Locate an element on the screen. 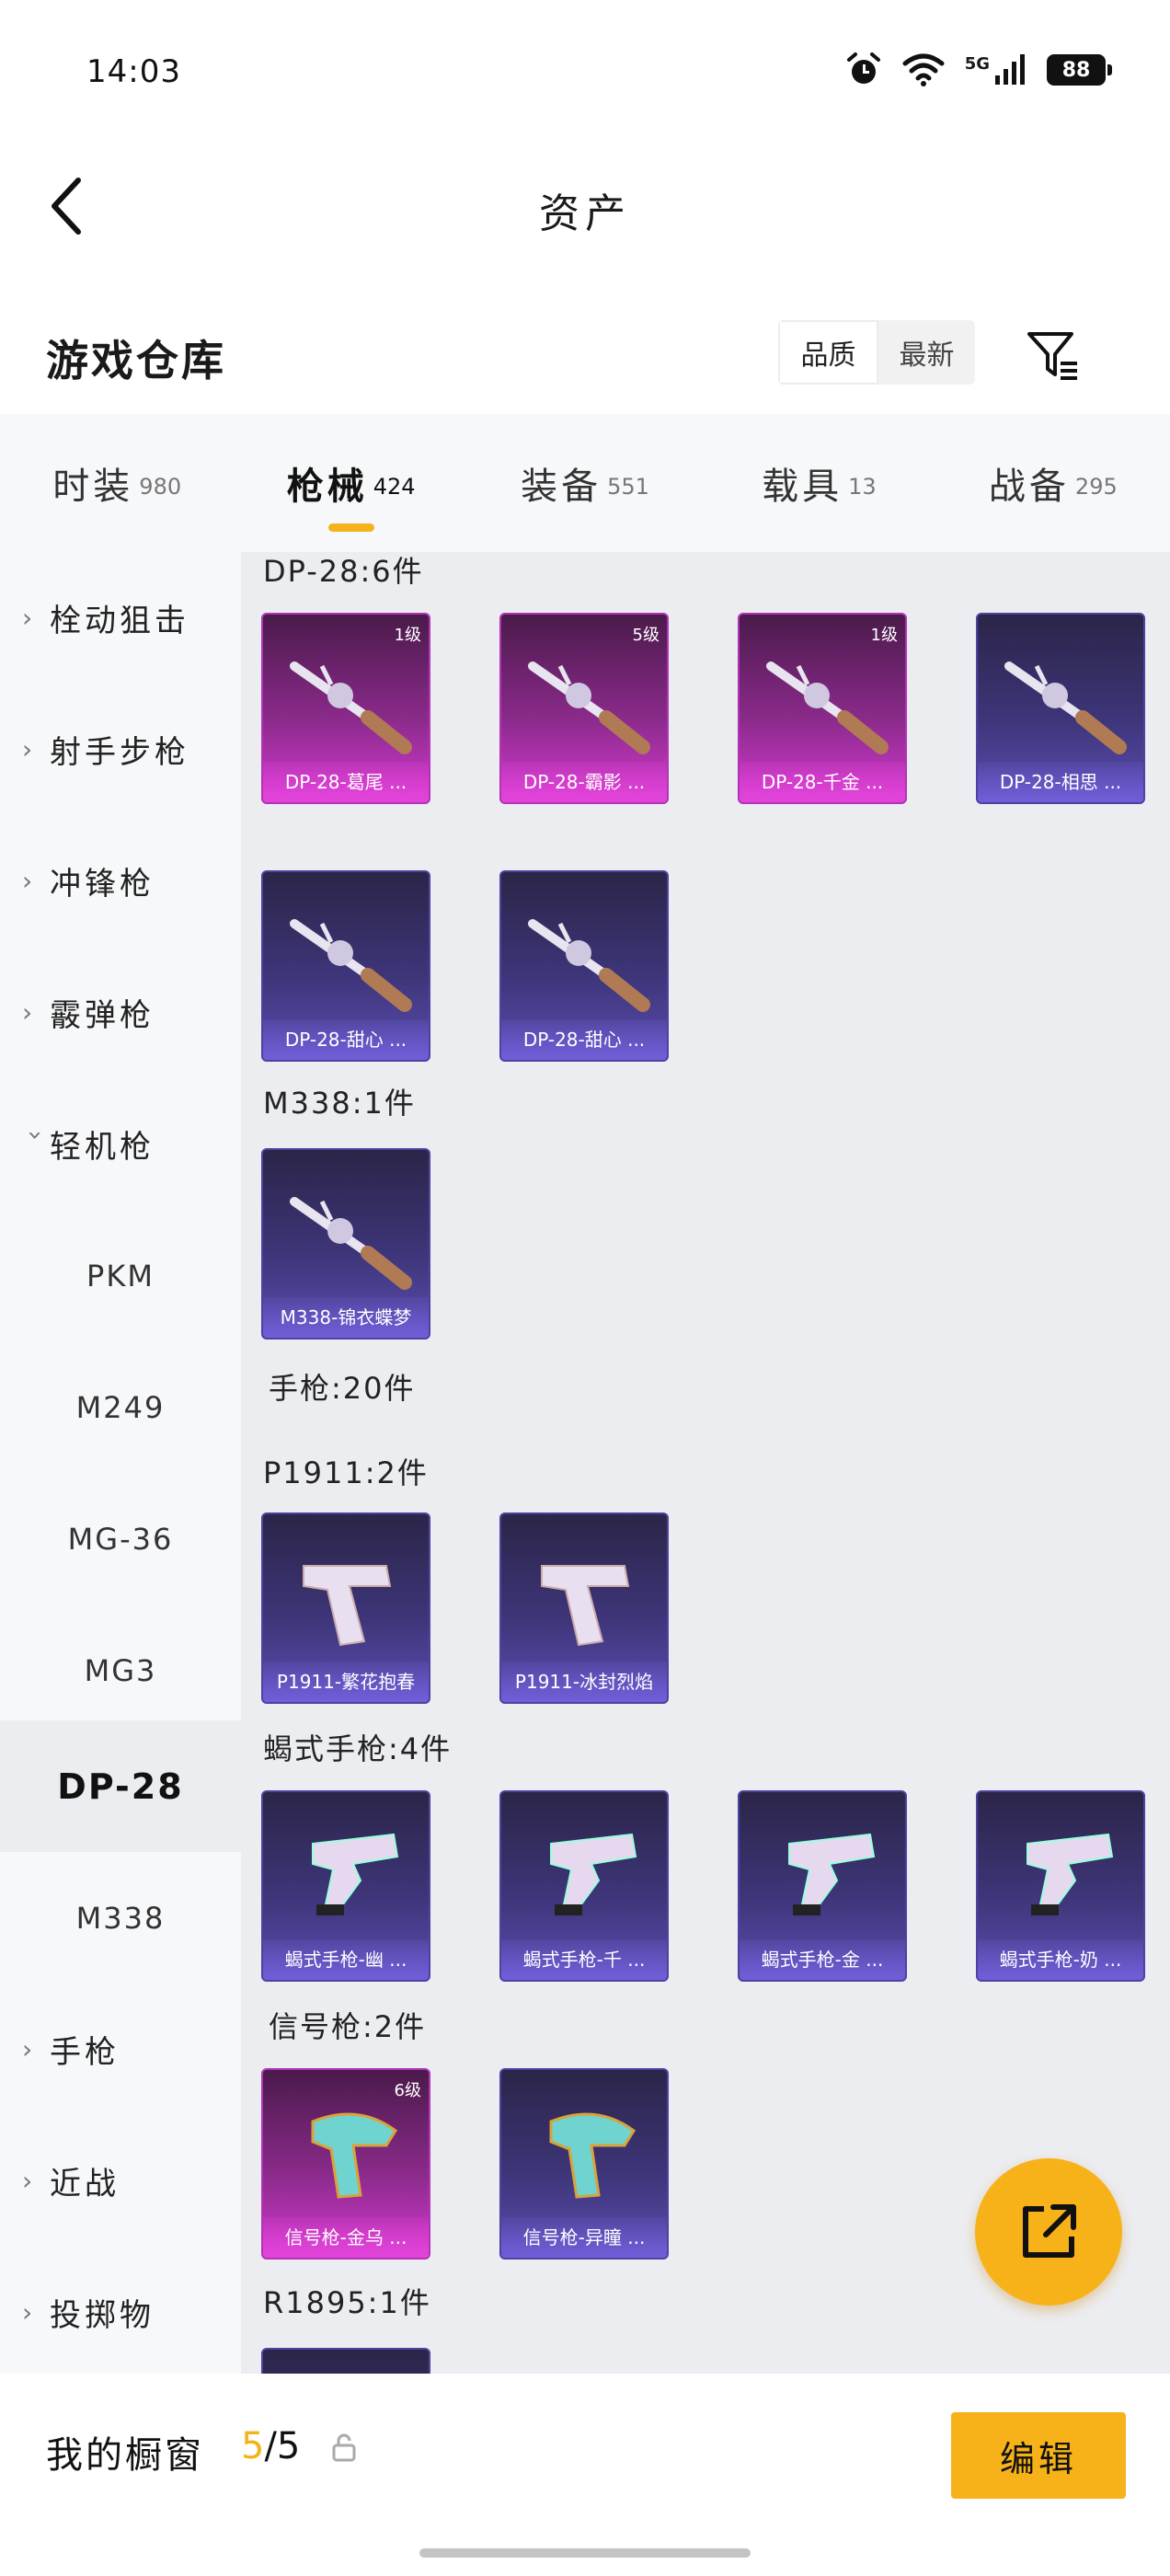  section-label: P1911:2件 is located at coordinates (346, 1472).